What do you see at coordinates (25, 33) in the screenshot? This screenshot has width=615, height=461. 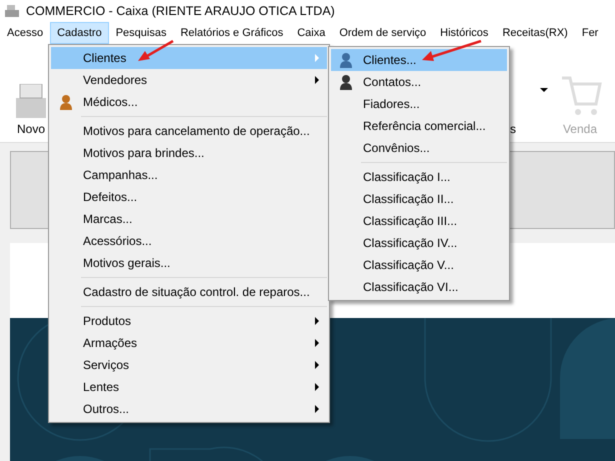 I see `menu-bar-item: Acesso` at bounding box center [25, 33].